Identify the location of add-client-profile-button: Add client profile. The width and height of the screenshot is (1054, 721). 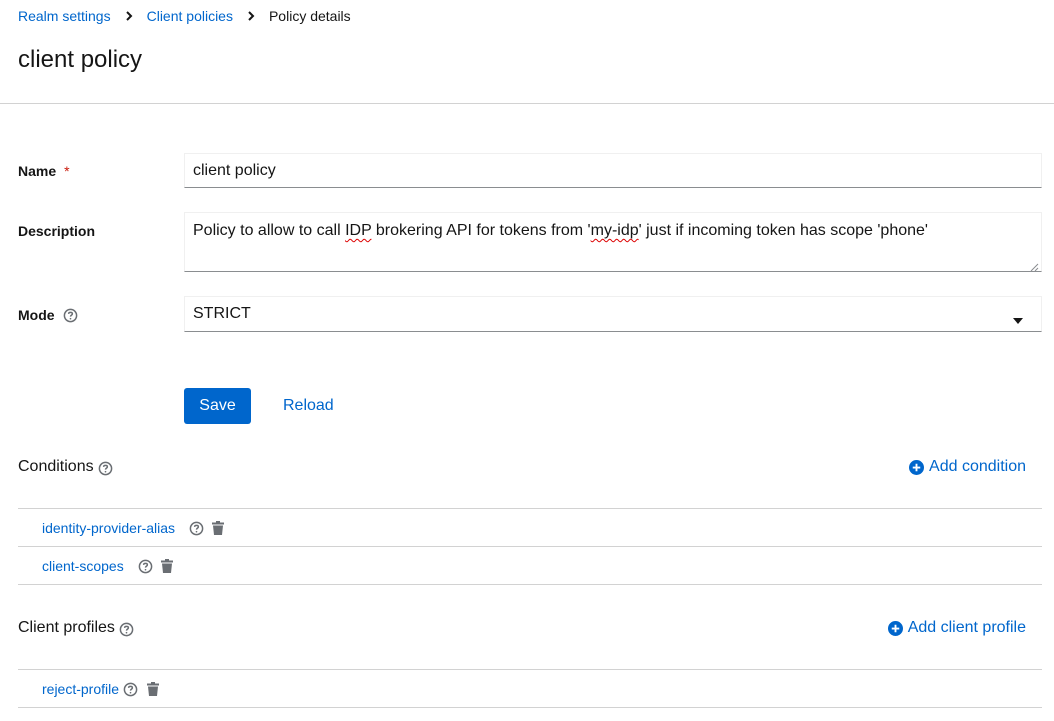
(956, 628).